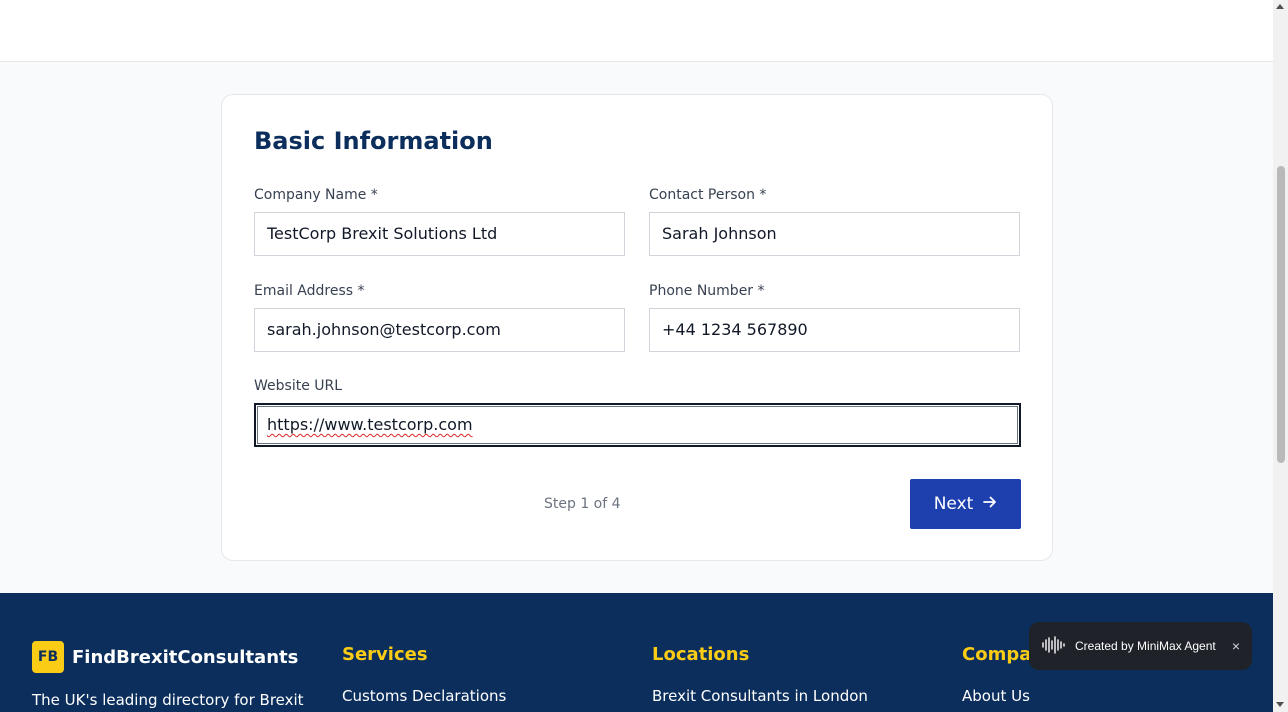 This screenshot has width=1288, height=712. Describe the element at coordinates (760, 696) in the screenshot. I see `footer-link: Brexit Consultants in London` at that location.